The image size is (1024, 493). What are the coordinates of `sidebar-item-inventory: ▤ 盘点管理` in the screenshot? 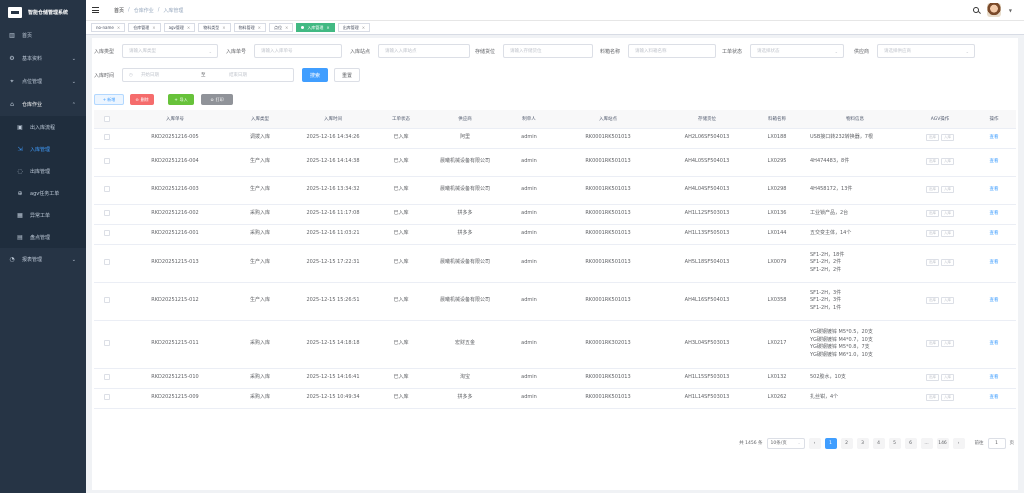 It's located at (43, 237).